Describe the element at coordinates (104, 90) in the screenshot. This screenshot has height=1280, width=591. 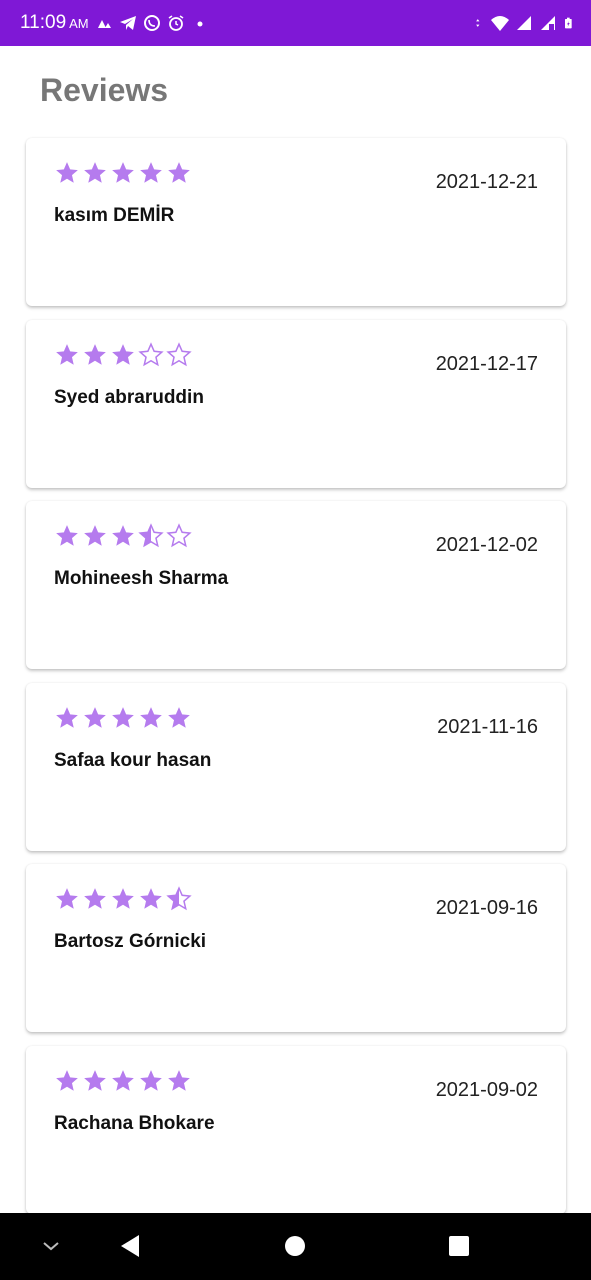
I see `page-title: Reviews` at that location.